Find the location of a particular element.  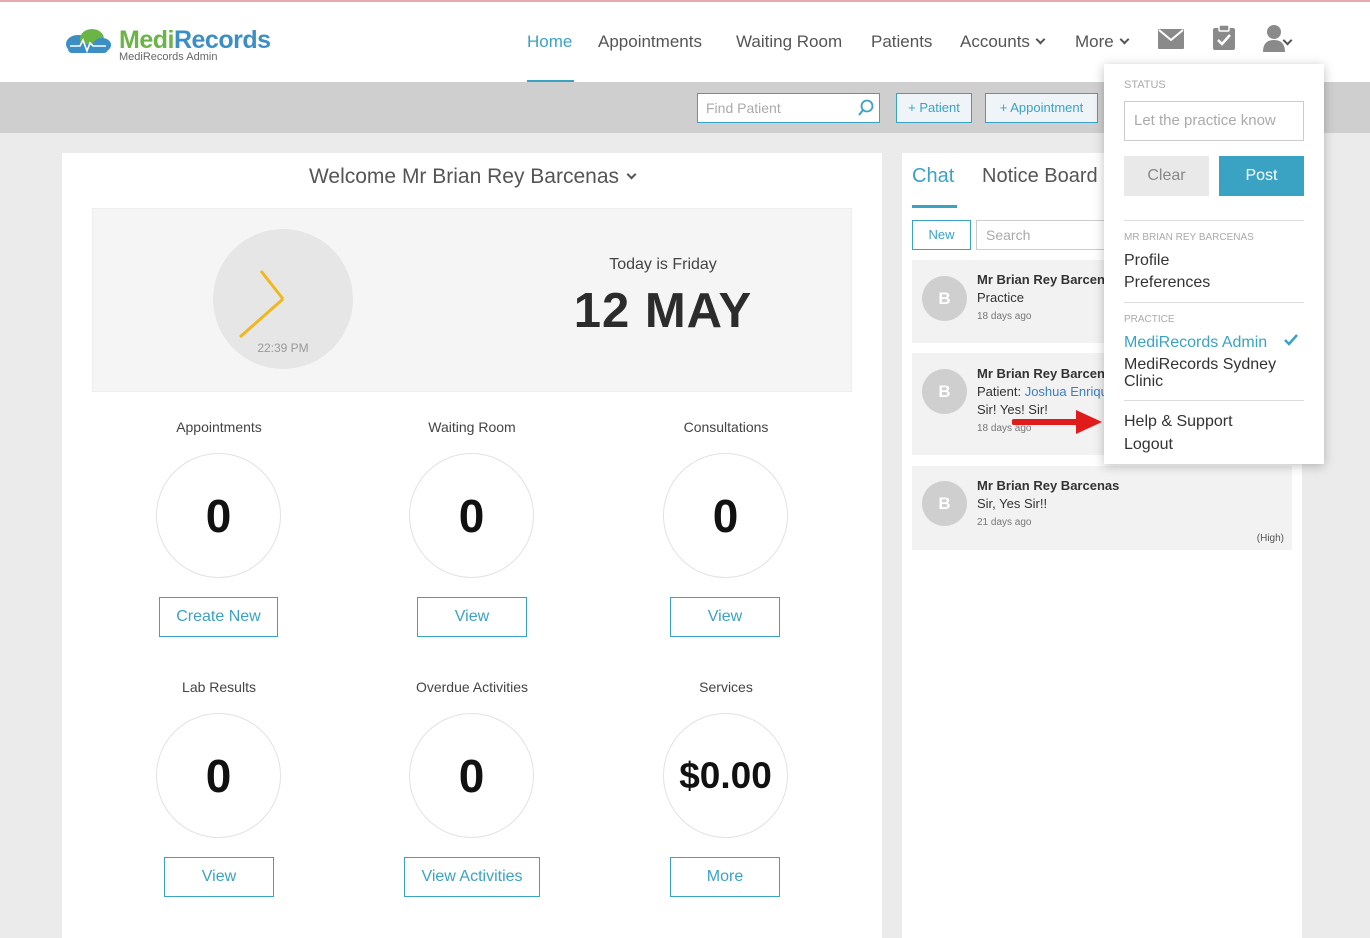

stat-label-waiting-room: Waiting Room is located at coordinates (472, 427).